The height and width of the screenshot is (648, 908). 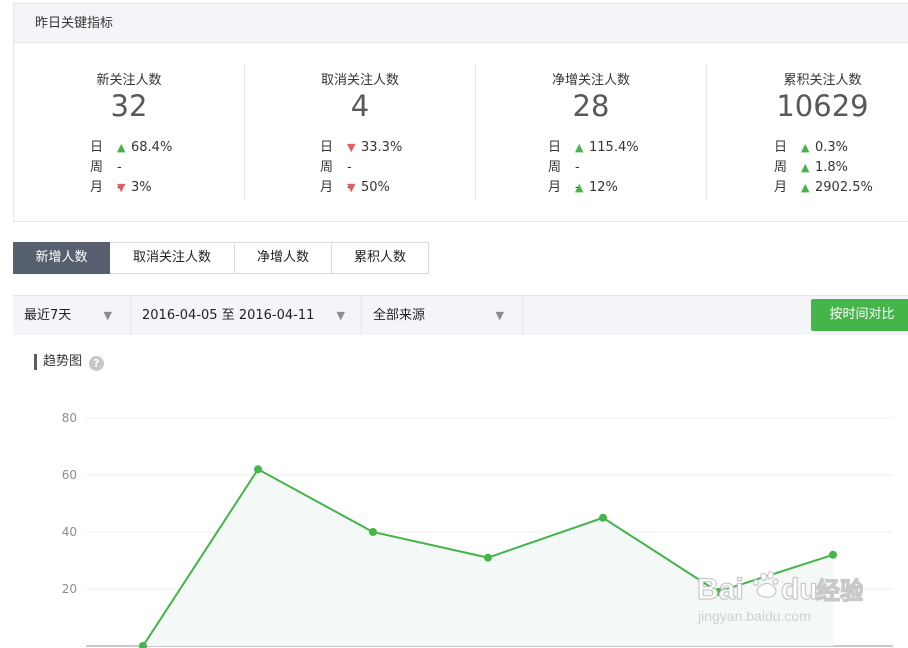 What do you see at coordinates (48, 315) in the screenshot?
I see `period-select-label: 最近7天` at bounding box center [48, 315].